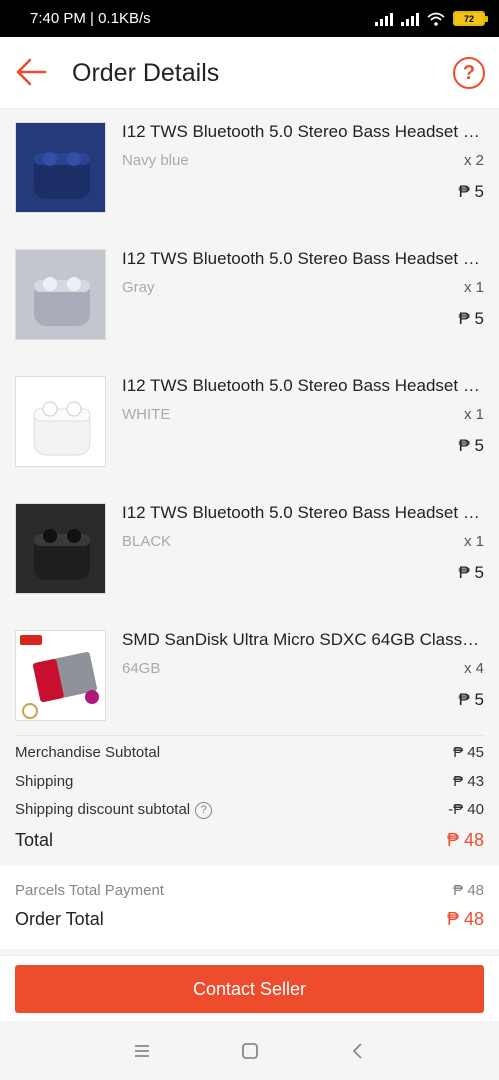 This screenshot has width=499, height=1080. I want to click on shipping-value: ₱ 43, so click(468, 781).